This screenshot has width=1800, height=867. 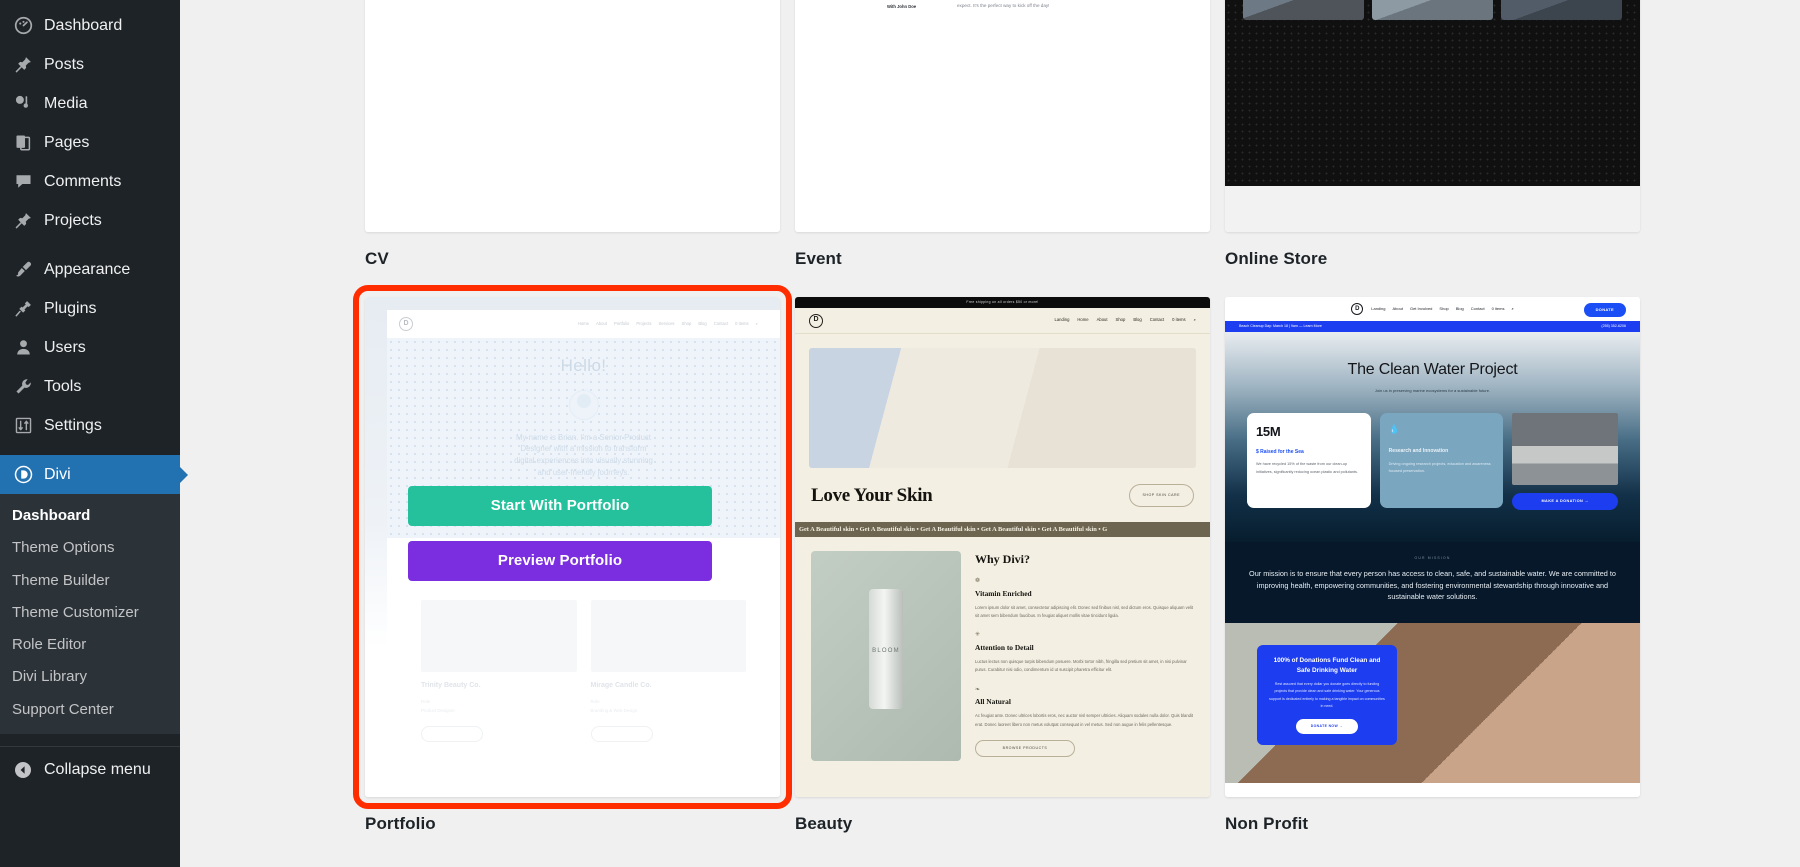 I want to click on portfolio-heading: Hello!, so click(x=583, y=365).